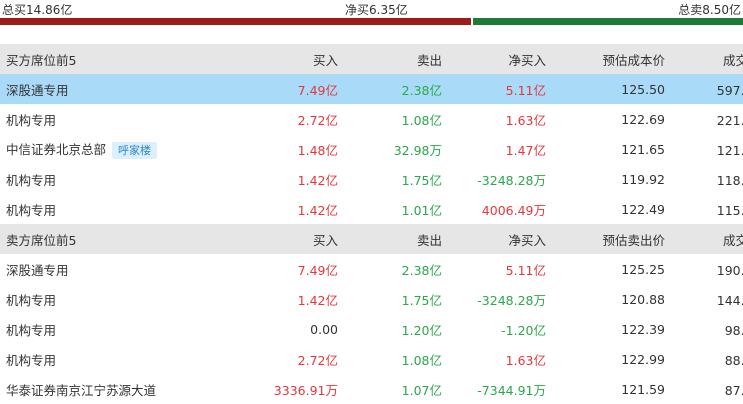 This screenshot has height=404, width=743. I want to click on buy-value: 0.00, so click(324, 329).